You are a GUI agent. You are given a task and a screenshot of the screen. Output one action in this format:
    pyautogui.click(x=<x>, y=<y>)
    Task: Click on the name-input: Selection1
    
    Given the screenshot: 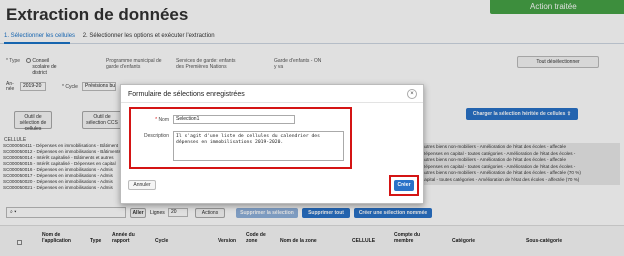 What is the action you would take?
    pyautogui.click(x=234, y=119)
    